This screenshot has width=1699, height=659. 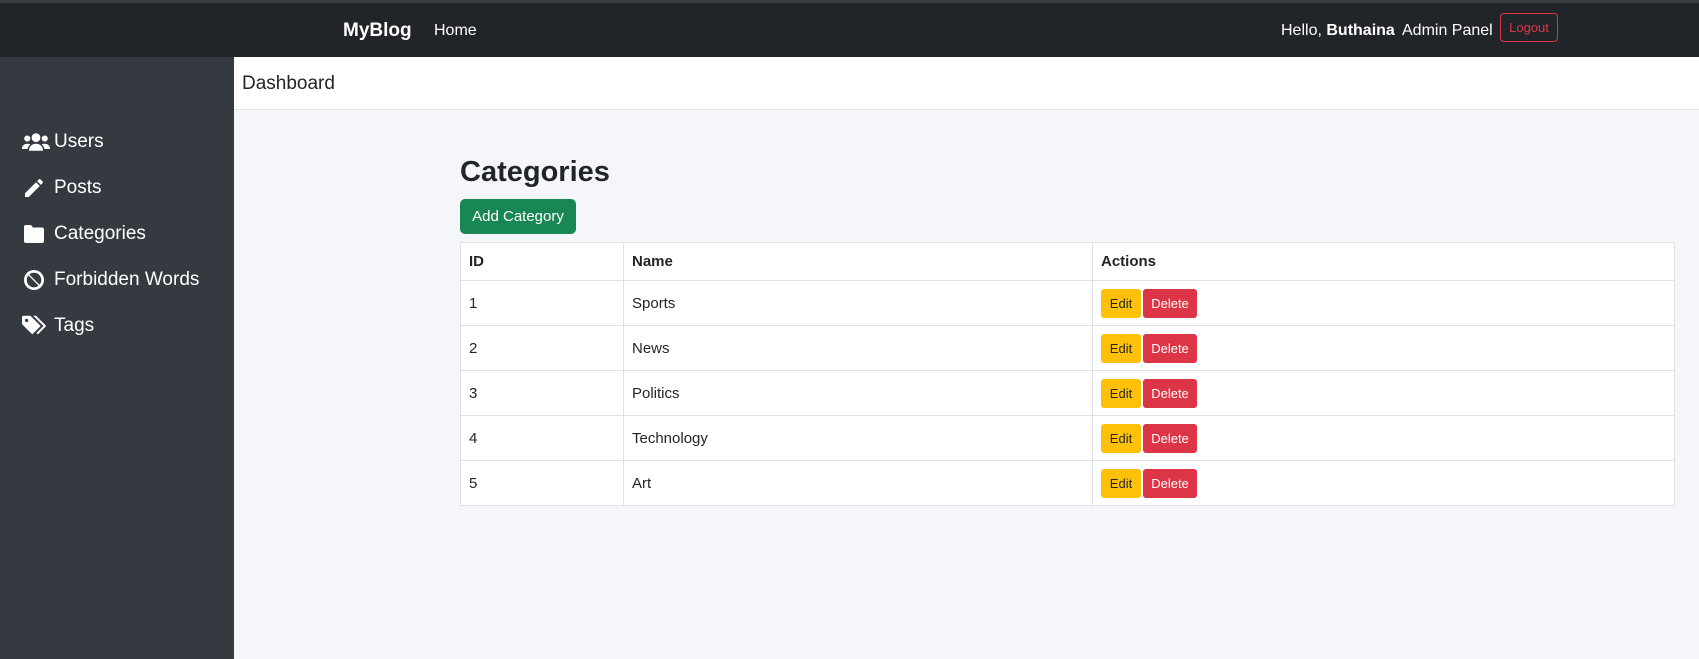 I want to click on cell-name: Technology, so click(x=858, y=438).